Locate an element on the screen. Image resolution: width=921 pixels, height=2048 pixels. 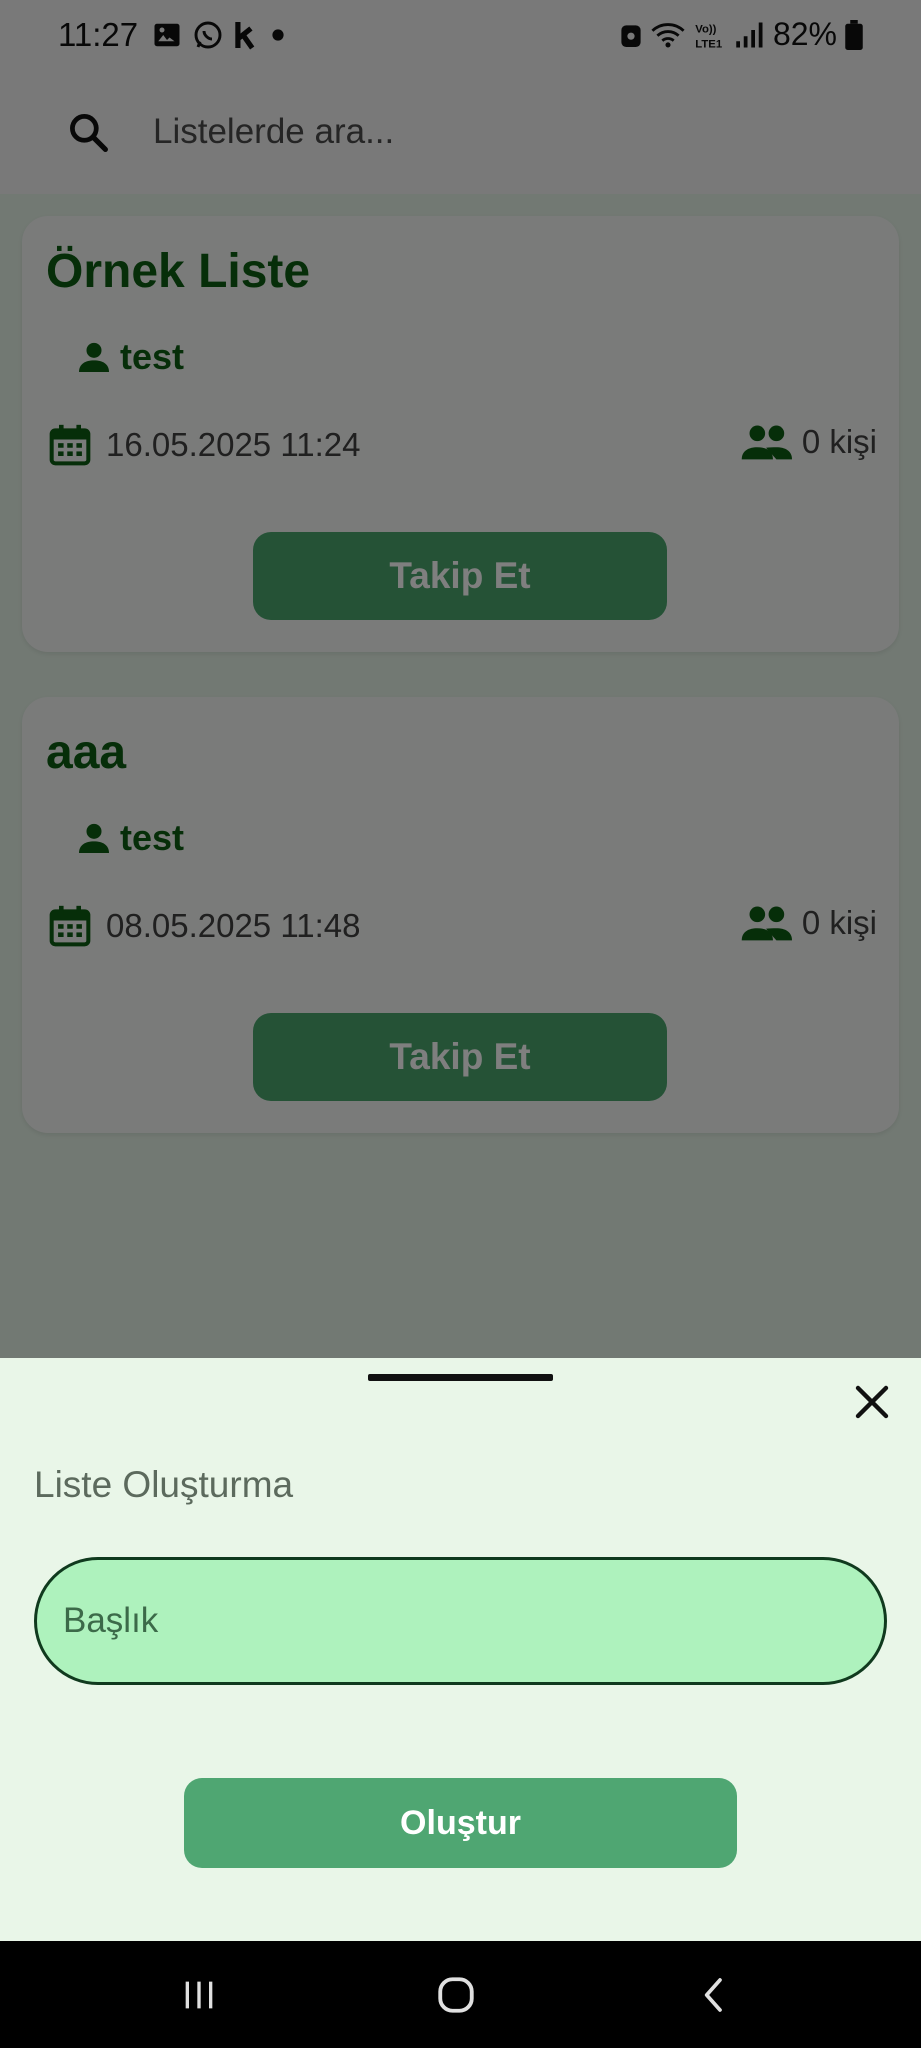
sheet-title: Liste Oluşturma is located at coordinates (164, 1484).